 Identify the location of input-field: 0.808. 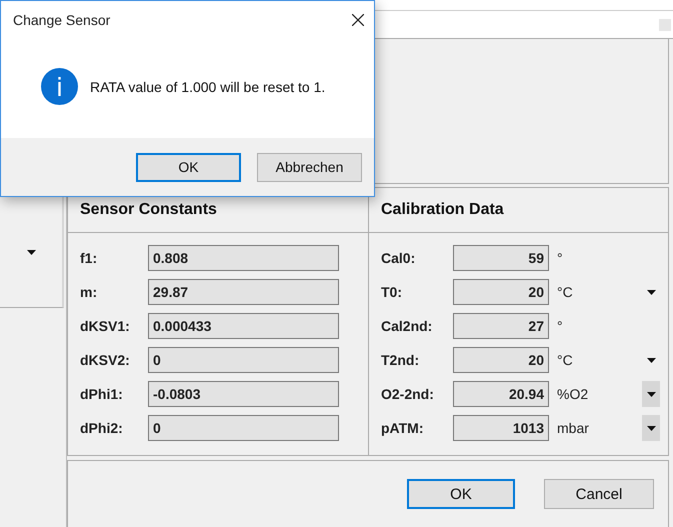
(243, 258).